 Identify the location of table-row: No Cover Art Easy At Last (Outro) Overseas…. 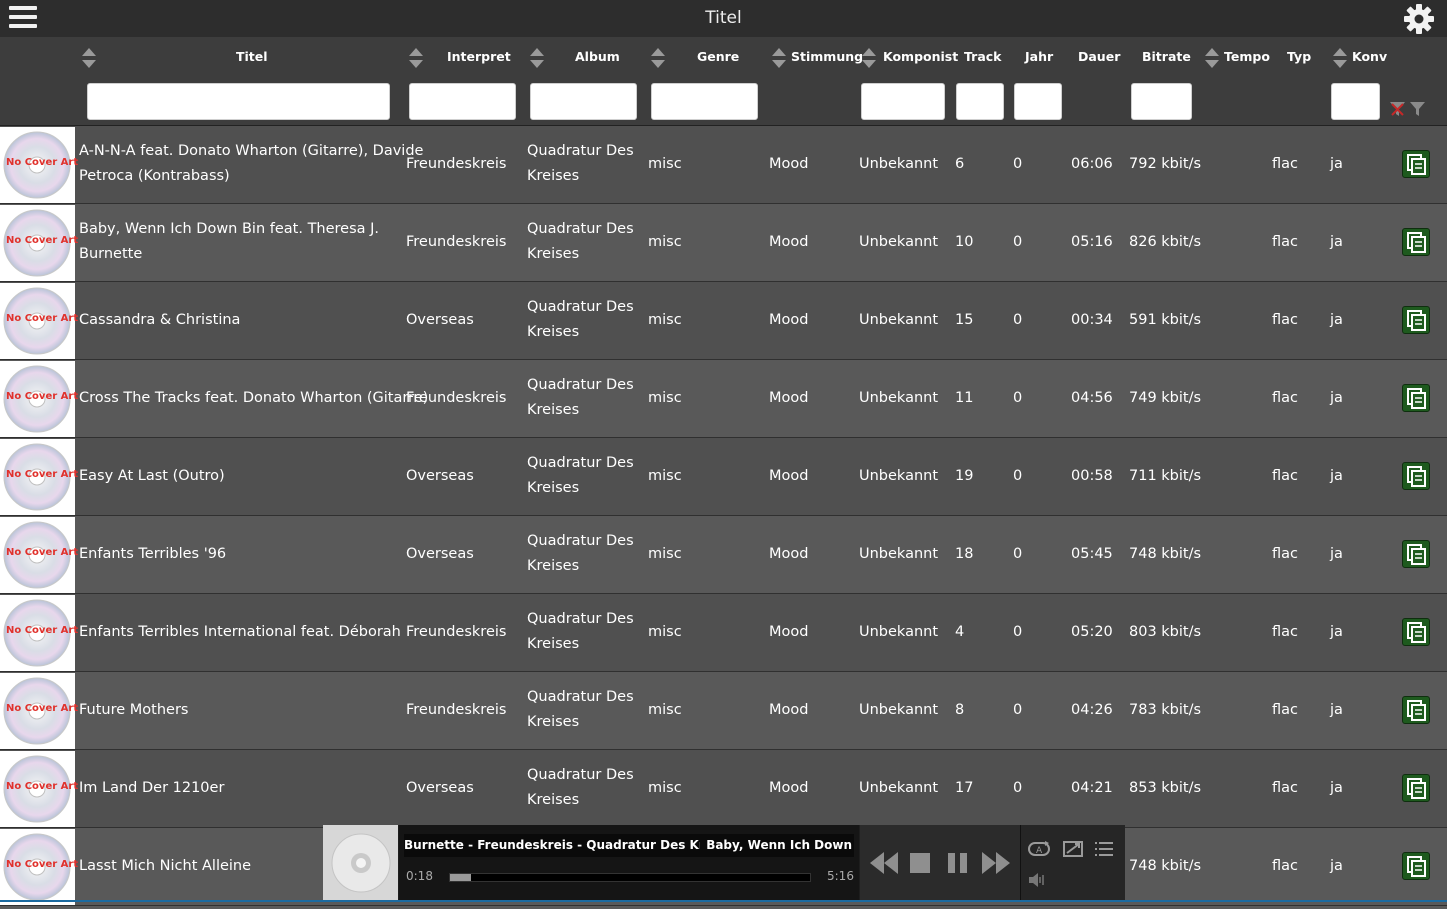
(723, 477).